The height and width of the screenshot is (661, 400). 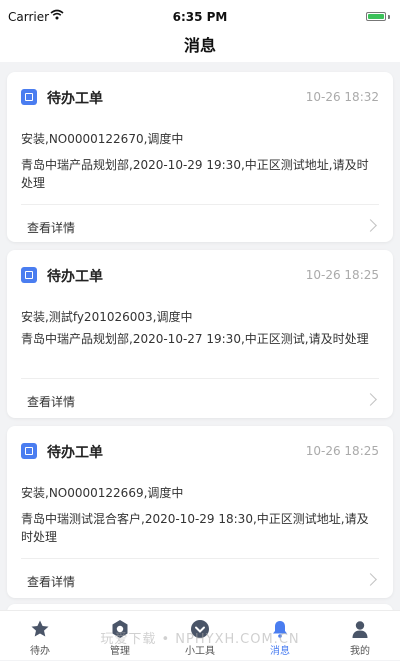 I want to click on card-summary: 安装,测試fy201026003,调度中, so click(x=107, y=317).